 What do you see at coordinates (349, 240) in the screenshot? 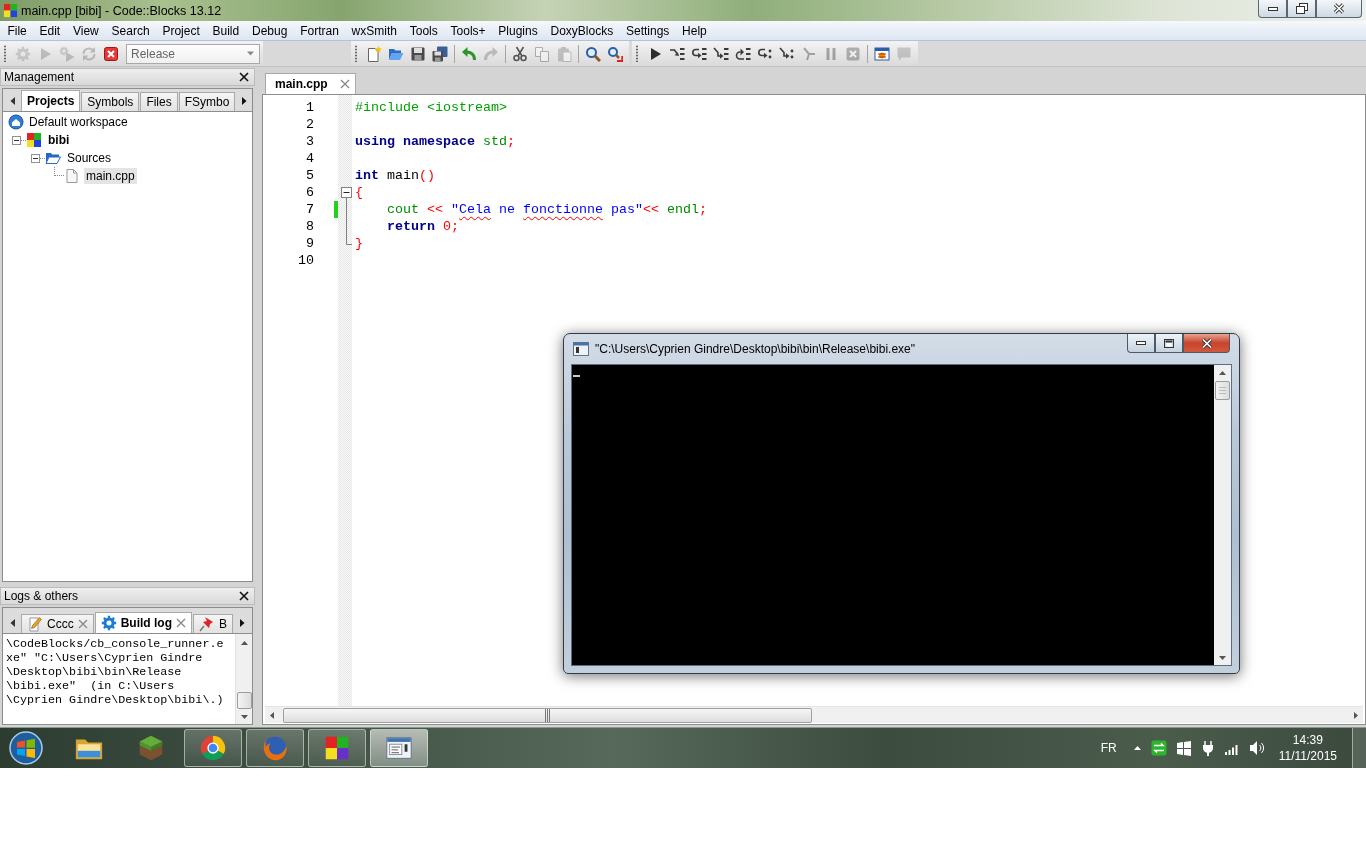
I see `fold-end-line` at bounding box center [349, 240].